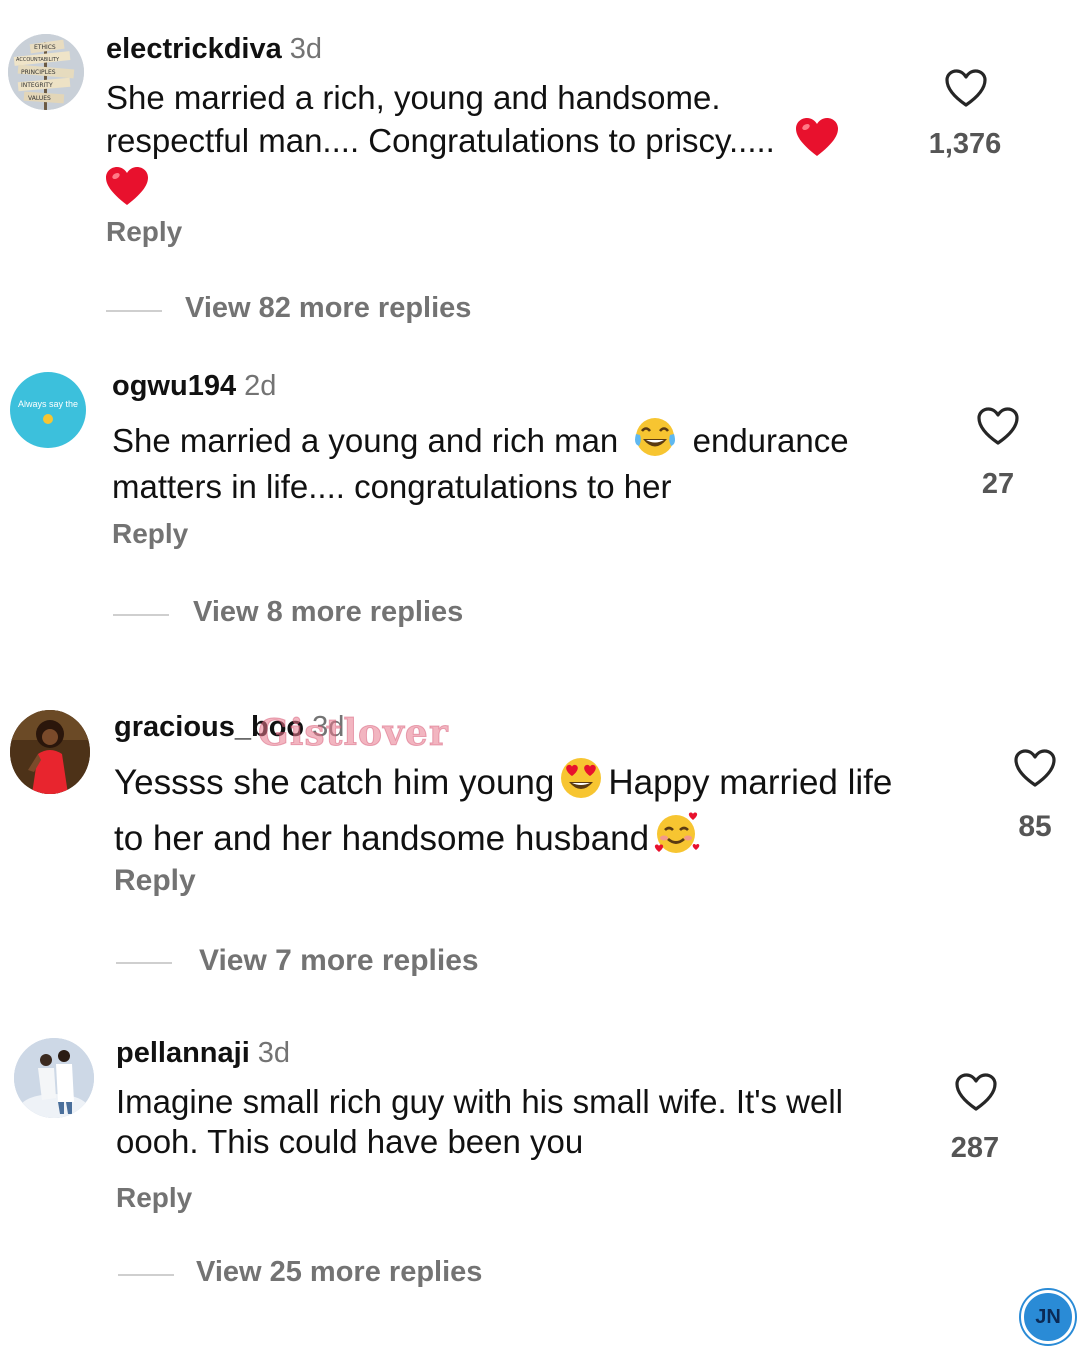 The image size is (1080, 1349). I want to click on comment-line: to her and her handsome husband, so click(554, 838).